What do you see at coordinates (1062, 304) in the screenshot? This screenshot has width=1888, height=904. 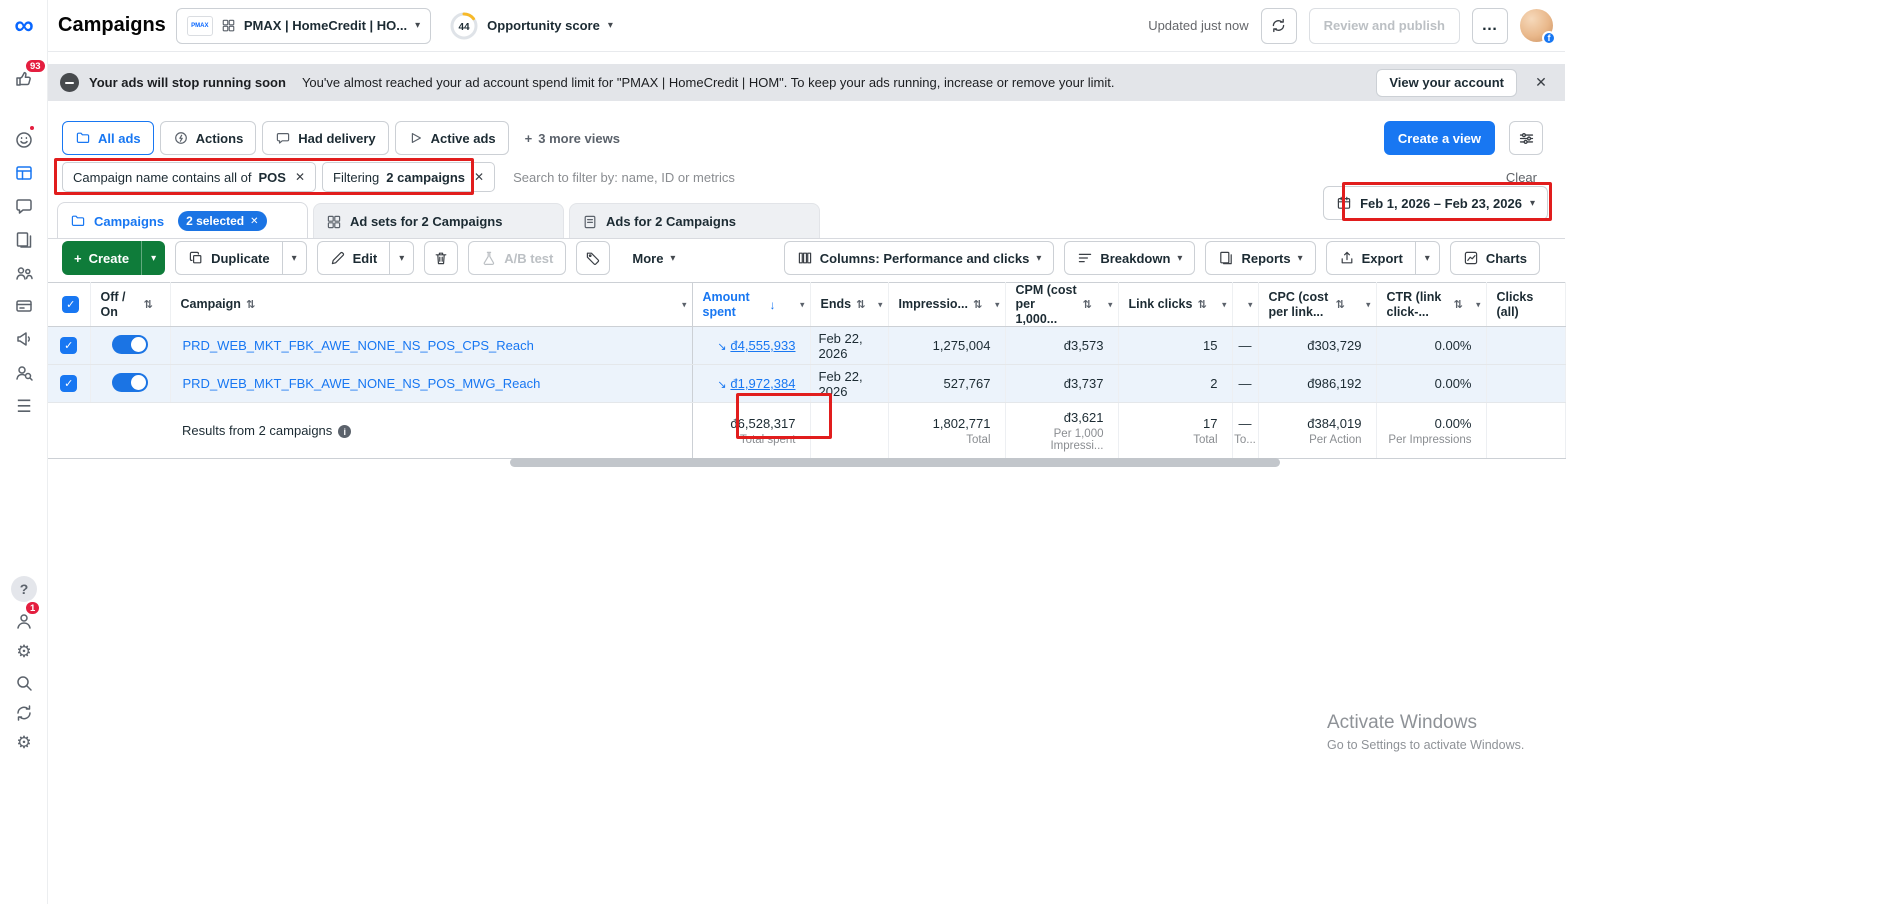 I see `header-cpm: CPM (cost per 1,000... ⇅ ▾` at bounding box center [1062, 304].